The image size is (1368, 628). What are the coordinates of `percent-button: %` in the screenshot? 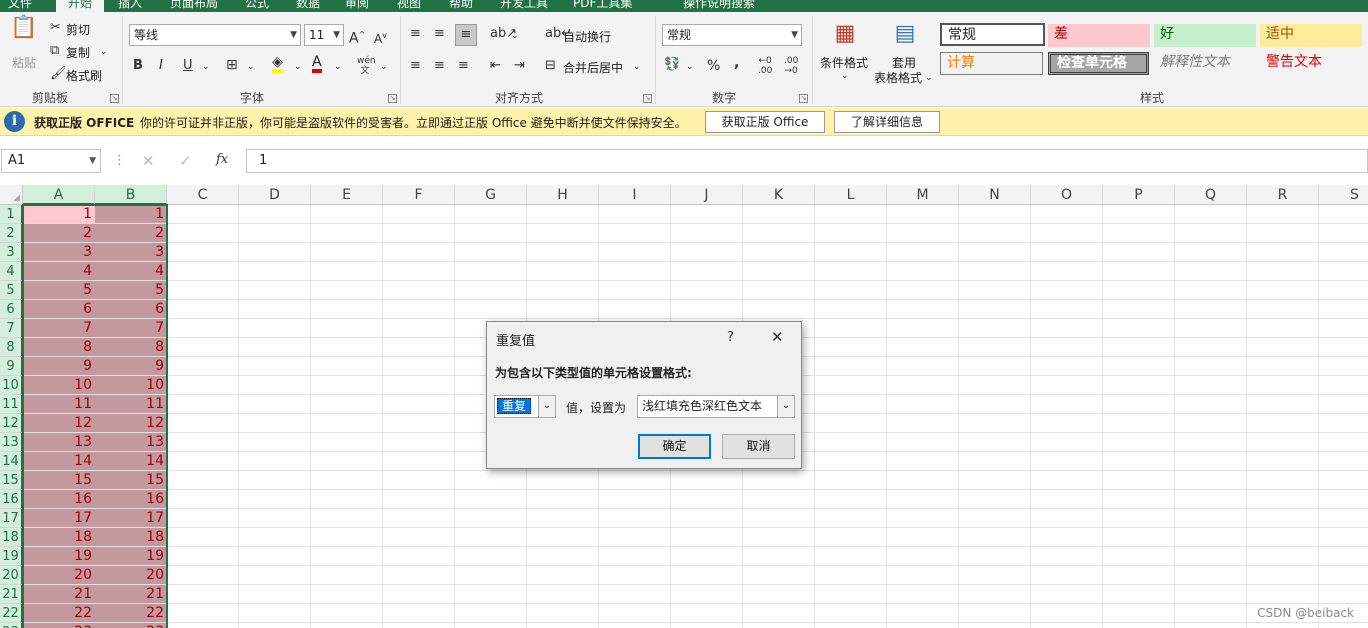 It's located at (713, 66).